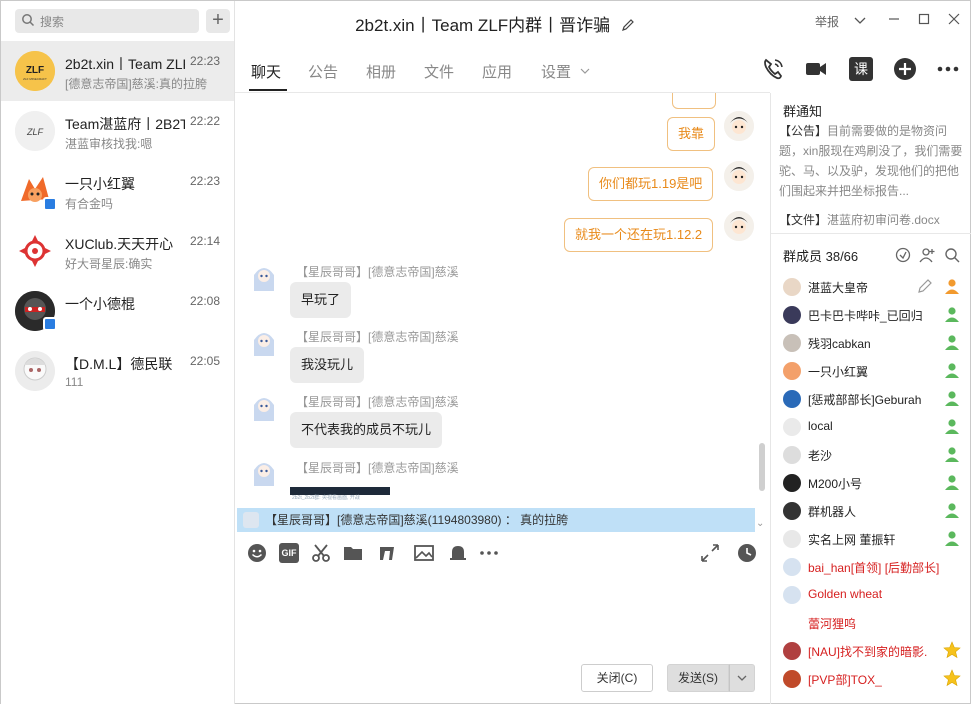  Describe the element at coordinates (117, 191) in the screenshot. I see `conversation-item: 一只小红翼 22:23 有合金吗` at that location.